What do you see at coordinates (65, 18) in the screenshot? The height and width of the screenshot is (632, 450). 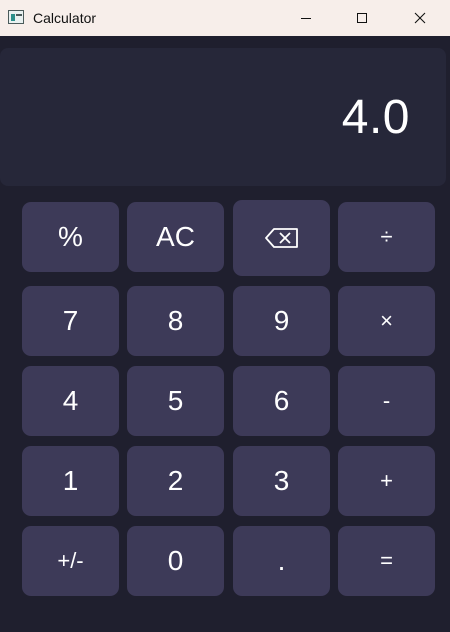 I see `window-title: Calculator` at bounding box center [65, 18].